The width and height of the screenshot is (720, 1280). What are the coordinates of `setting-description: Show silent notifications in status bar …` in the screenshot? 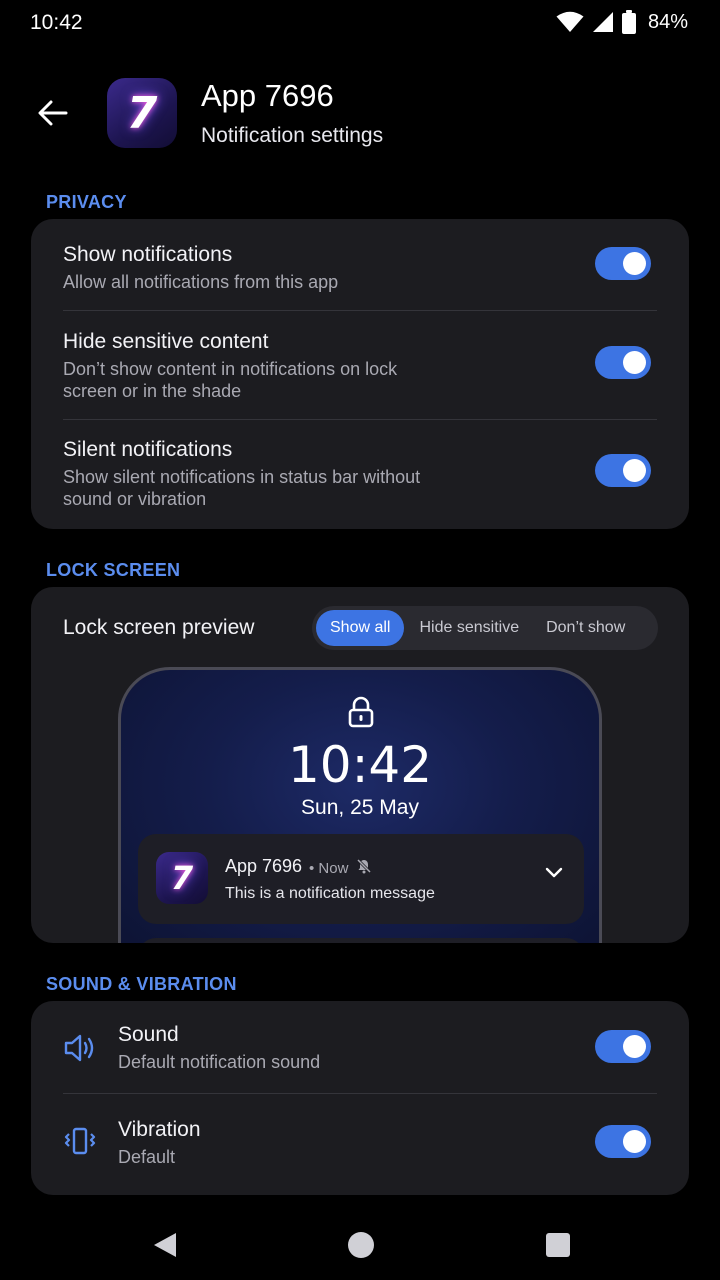 It's located at (242, 488).